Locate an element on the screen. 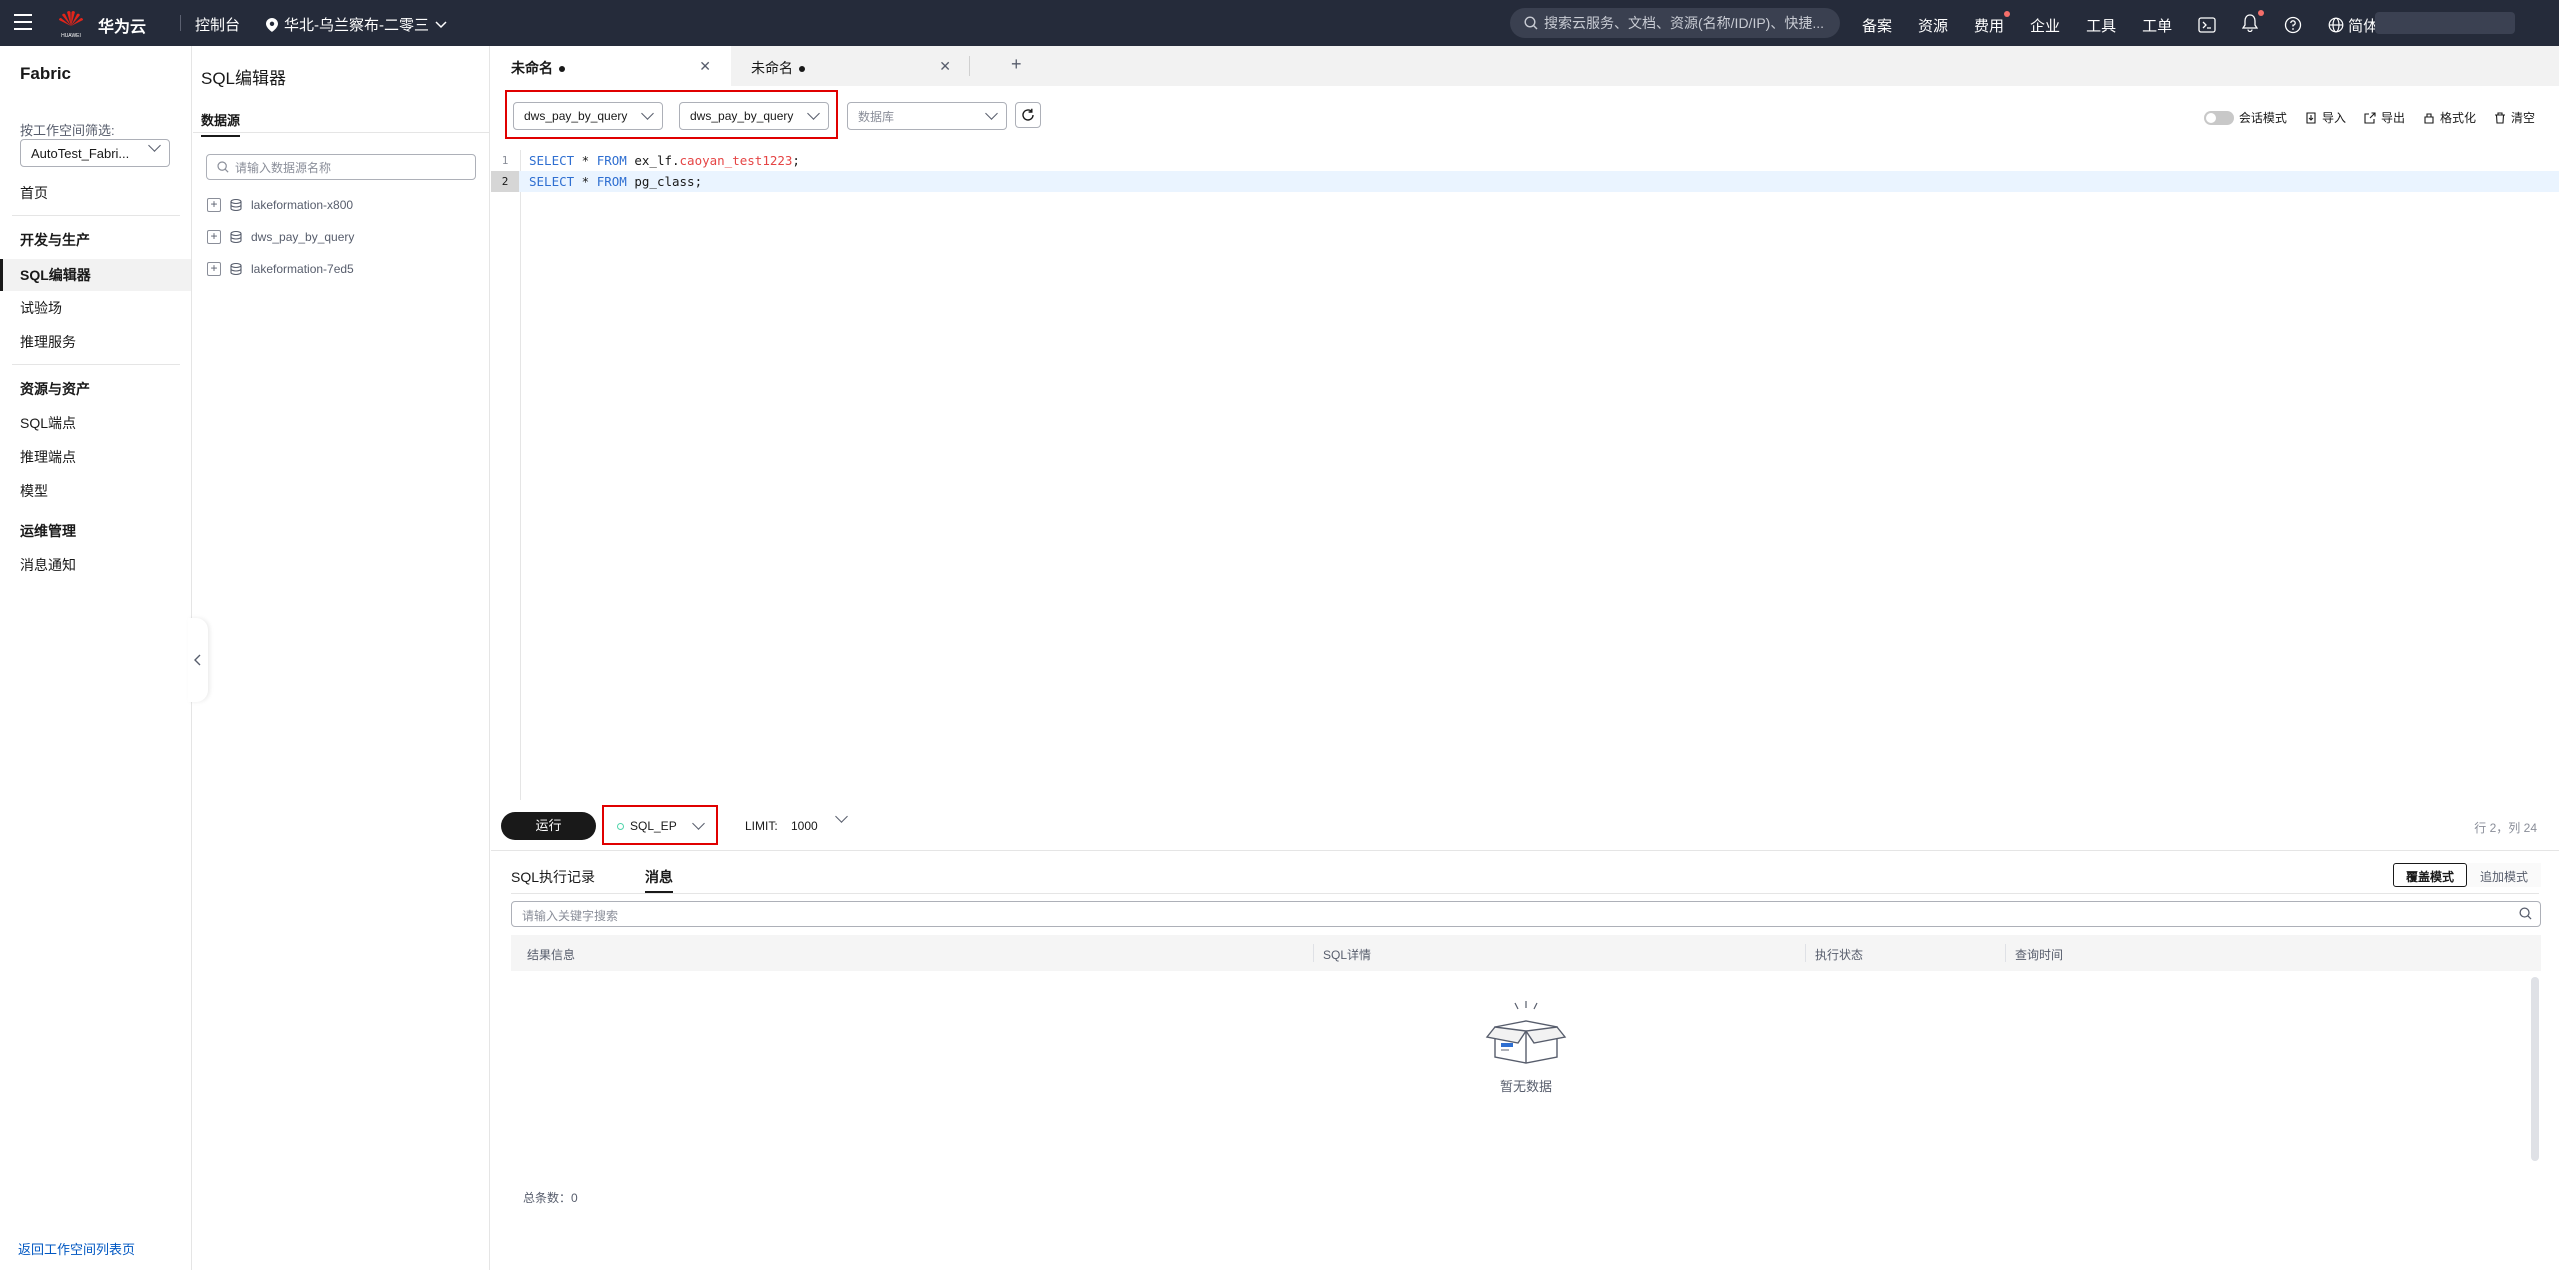 This screenshot has height=1270, width=2559. line-number: 2 is located at coordinates (505, 181).